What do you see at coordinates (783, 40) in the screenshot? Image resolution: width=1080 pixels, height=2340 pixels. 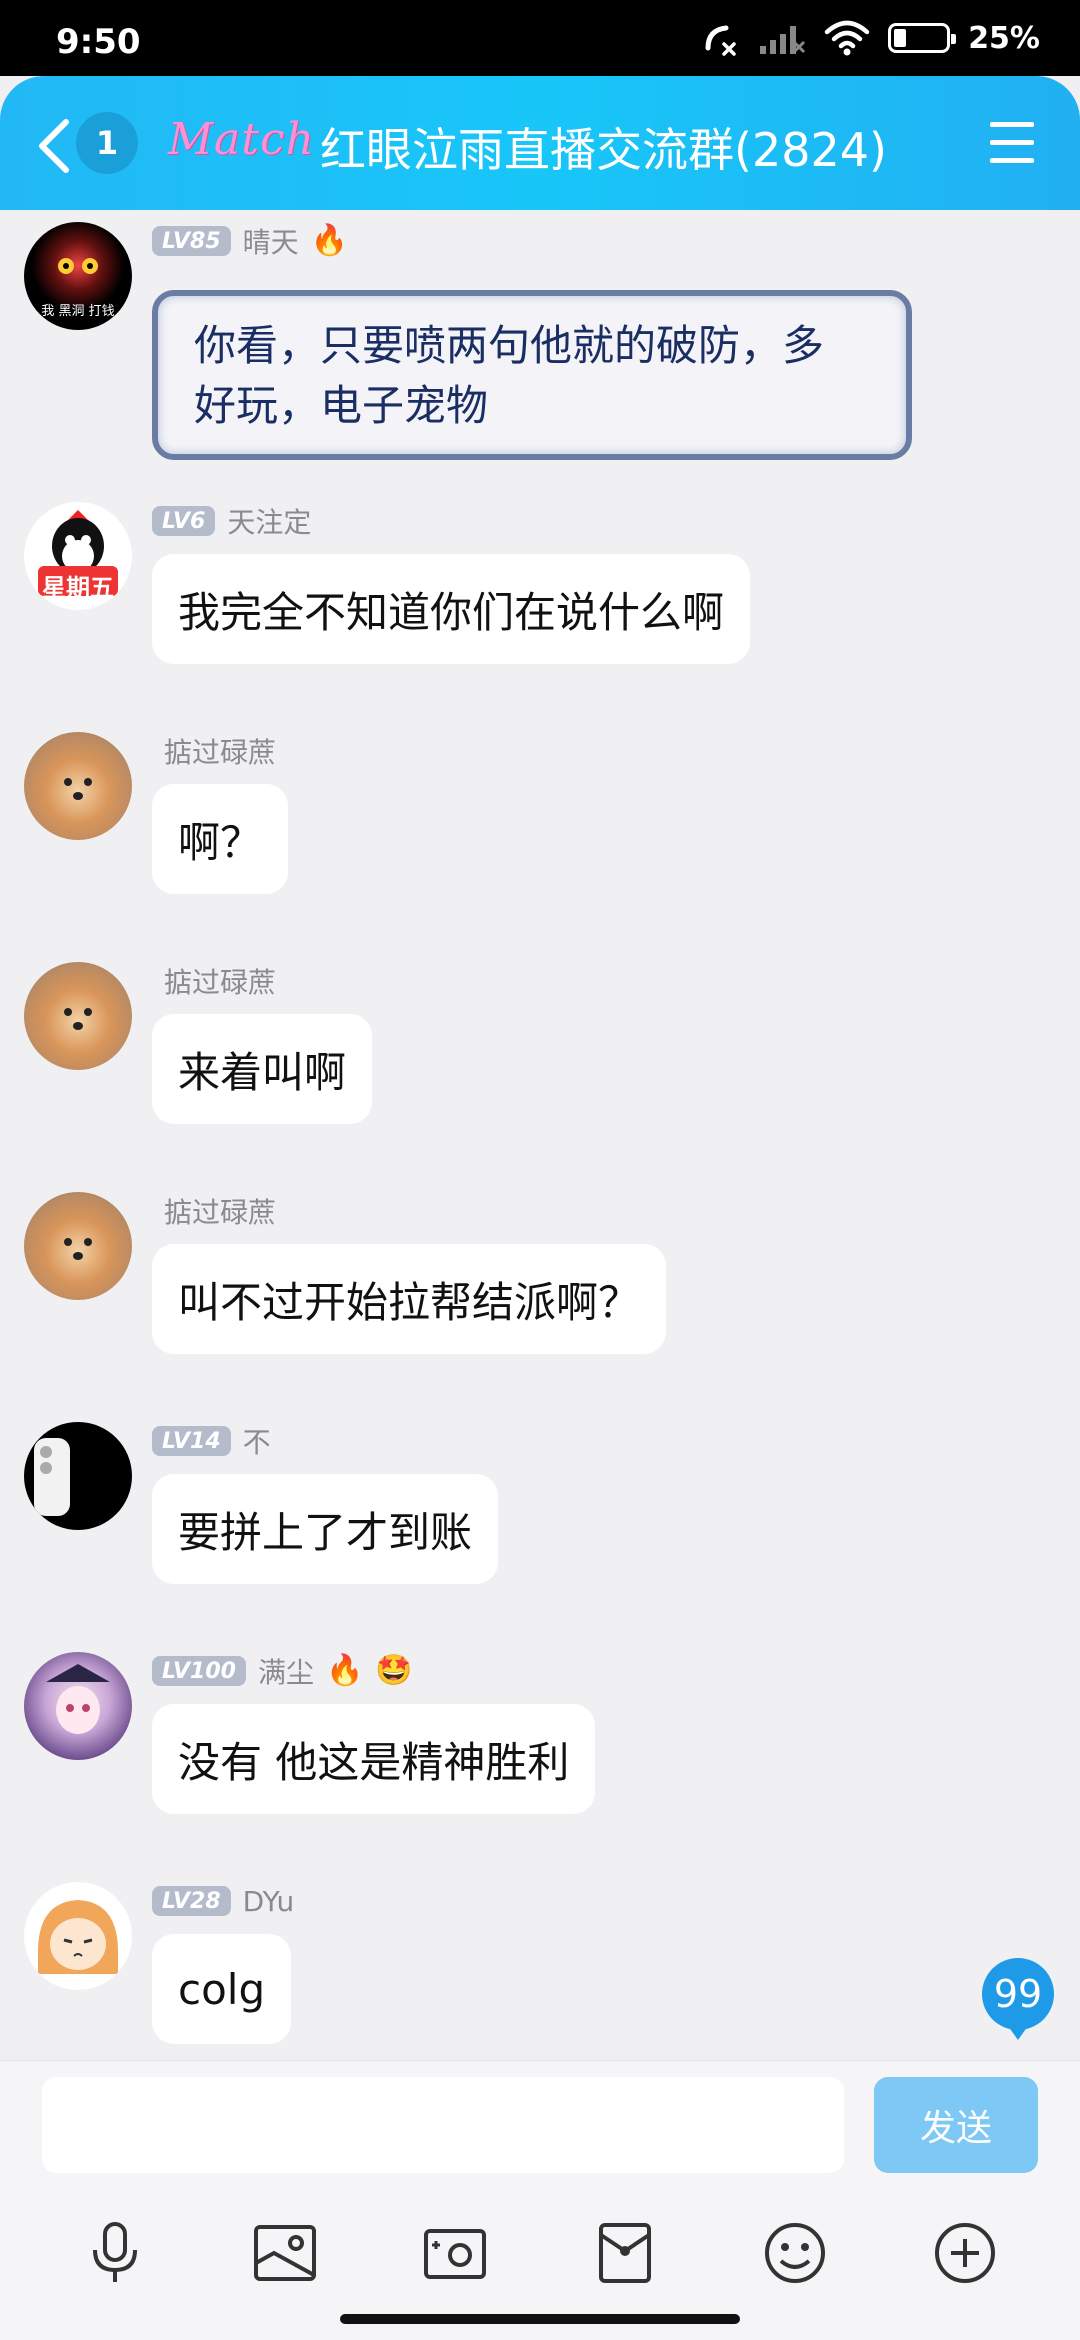 I see `signal-icon` at bounding box center [783, 40].